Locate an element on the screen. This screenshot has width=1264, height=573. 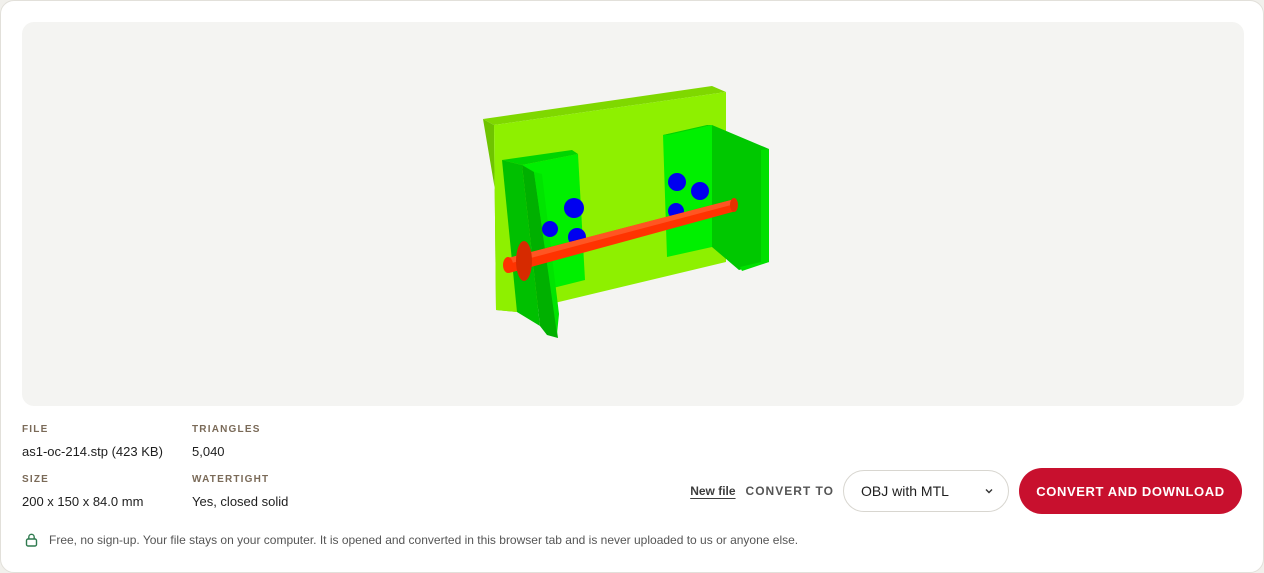
size-info: SIZE 200 x 150 x 84.0 mm is located at coordinates (107, 491).